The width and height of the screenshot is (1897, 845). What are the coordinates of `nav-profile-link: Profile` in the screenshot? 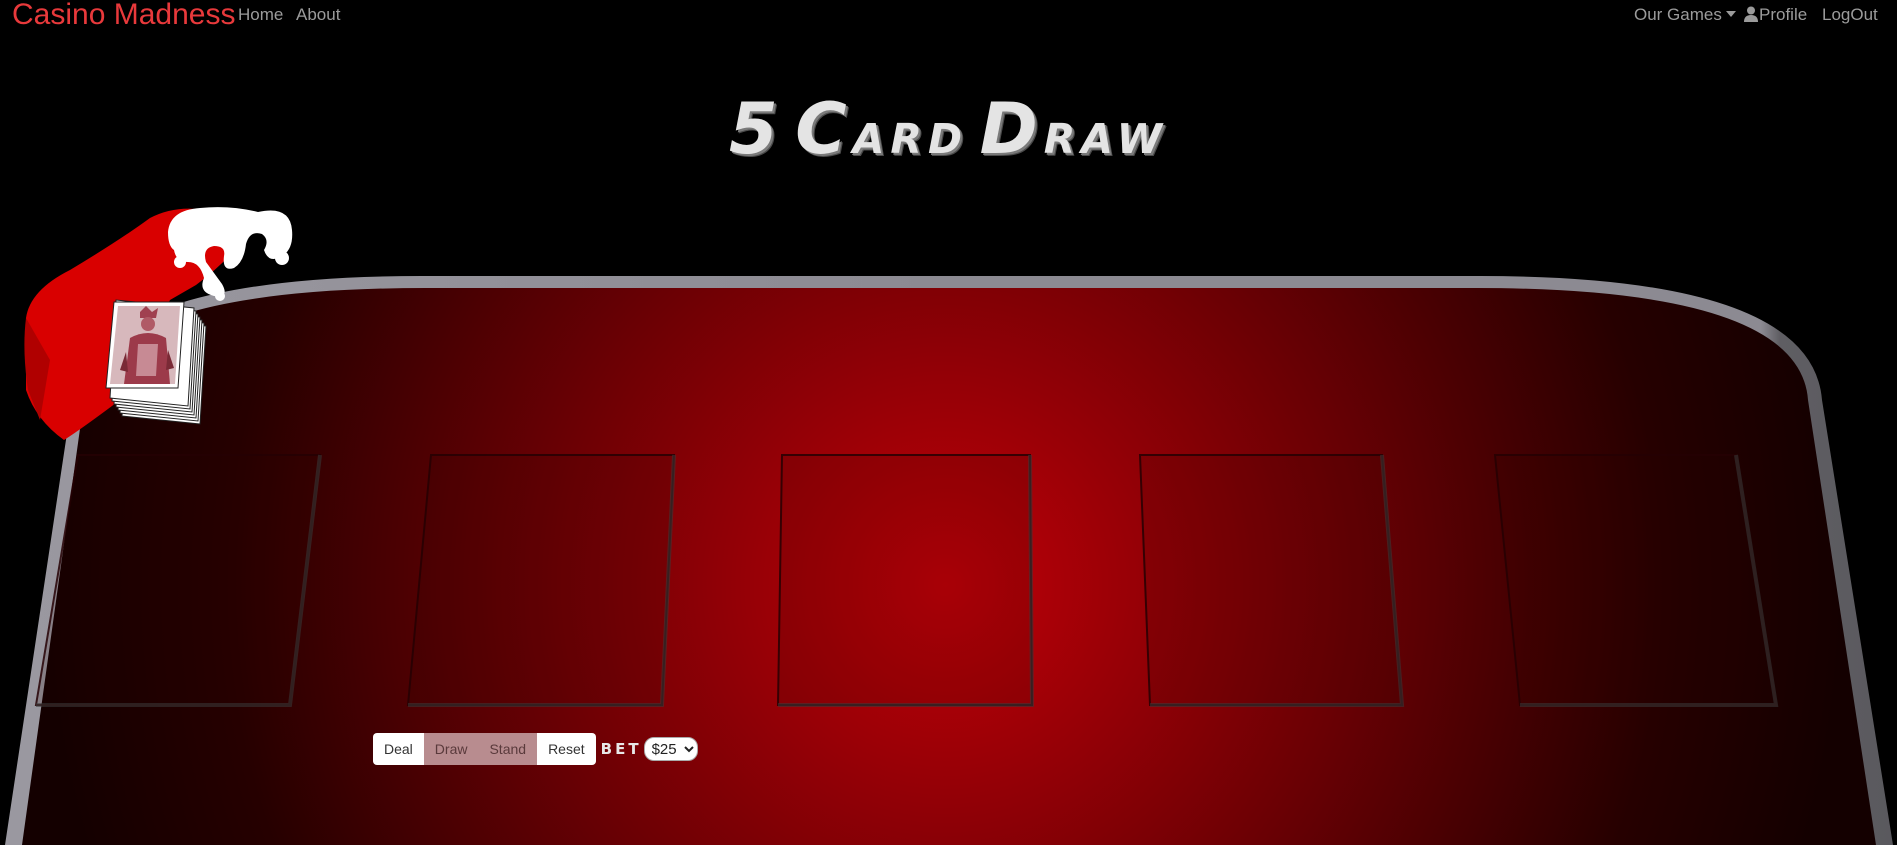 It's located at (1775, 15).